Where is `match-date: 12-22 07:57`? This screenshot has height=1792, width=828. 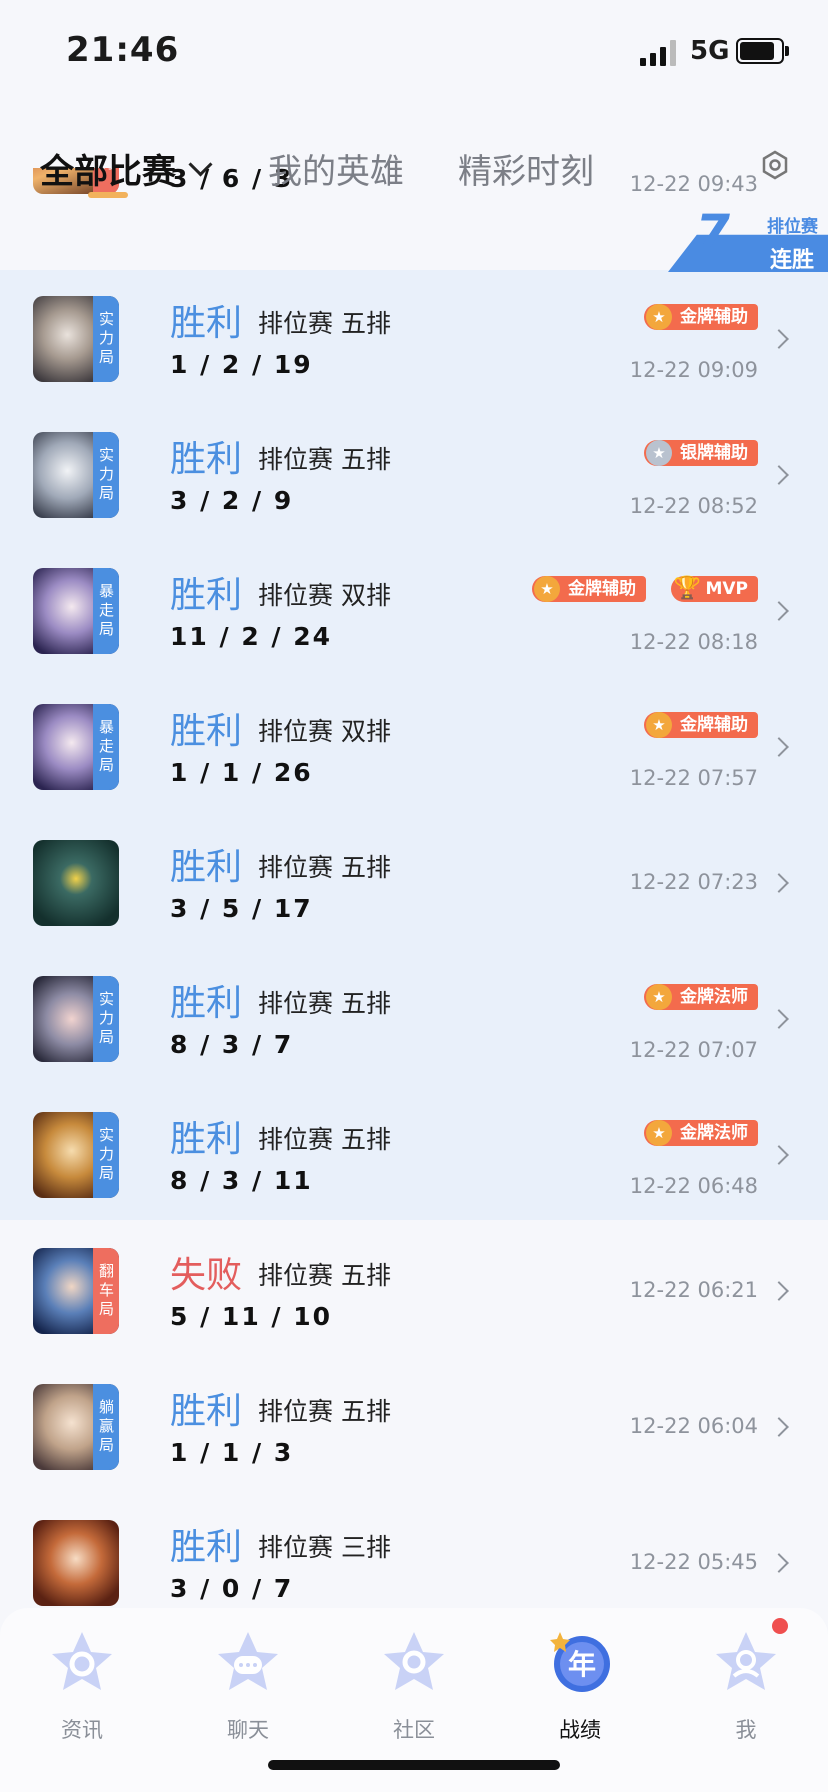 match-date: 12-22 07:57 is located at coordinates (693, 778).